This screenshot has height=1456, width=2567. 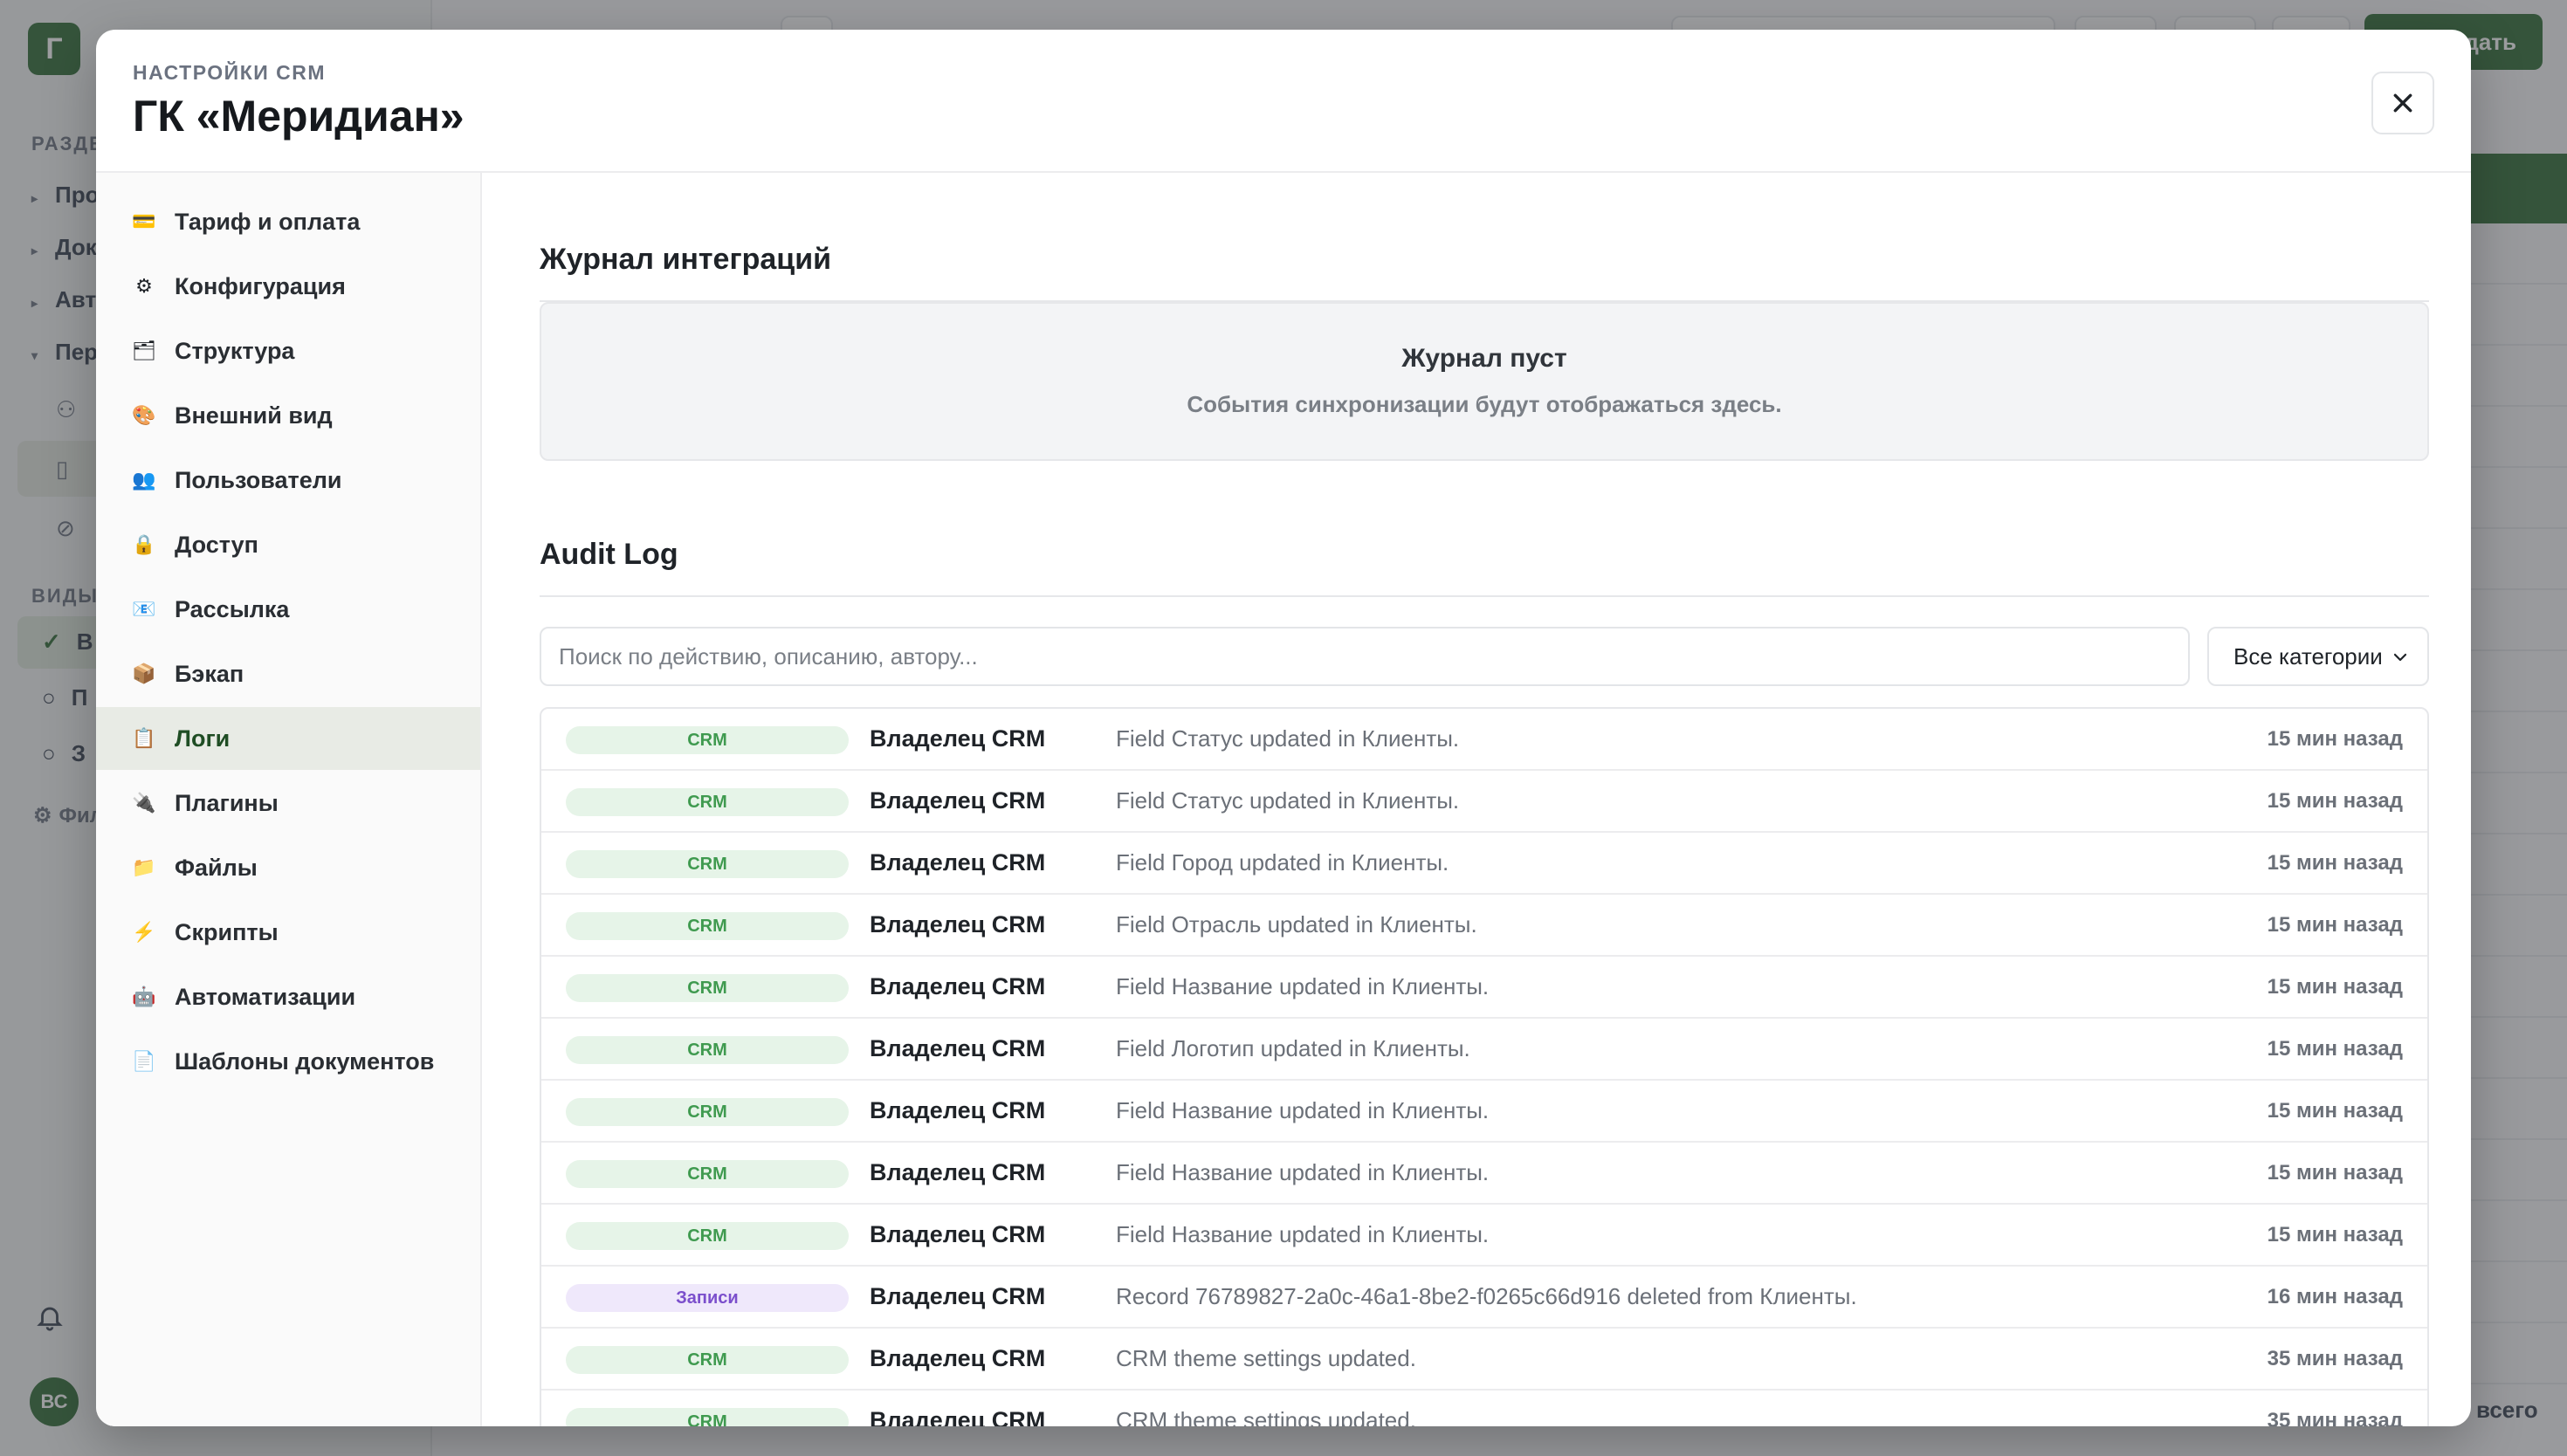 I want to click on chevron-down-icon, so click(x=2400, y=657).